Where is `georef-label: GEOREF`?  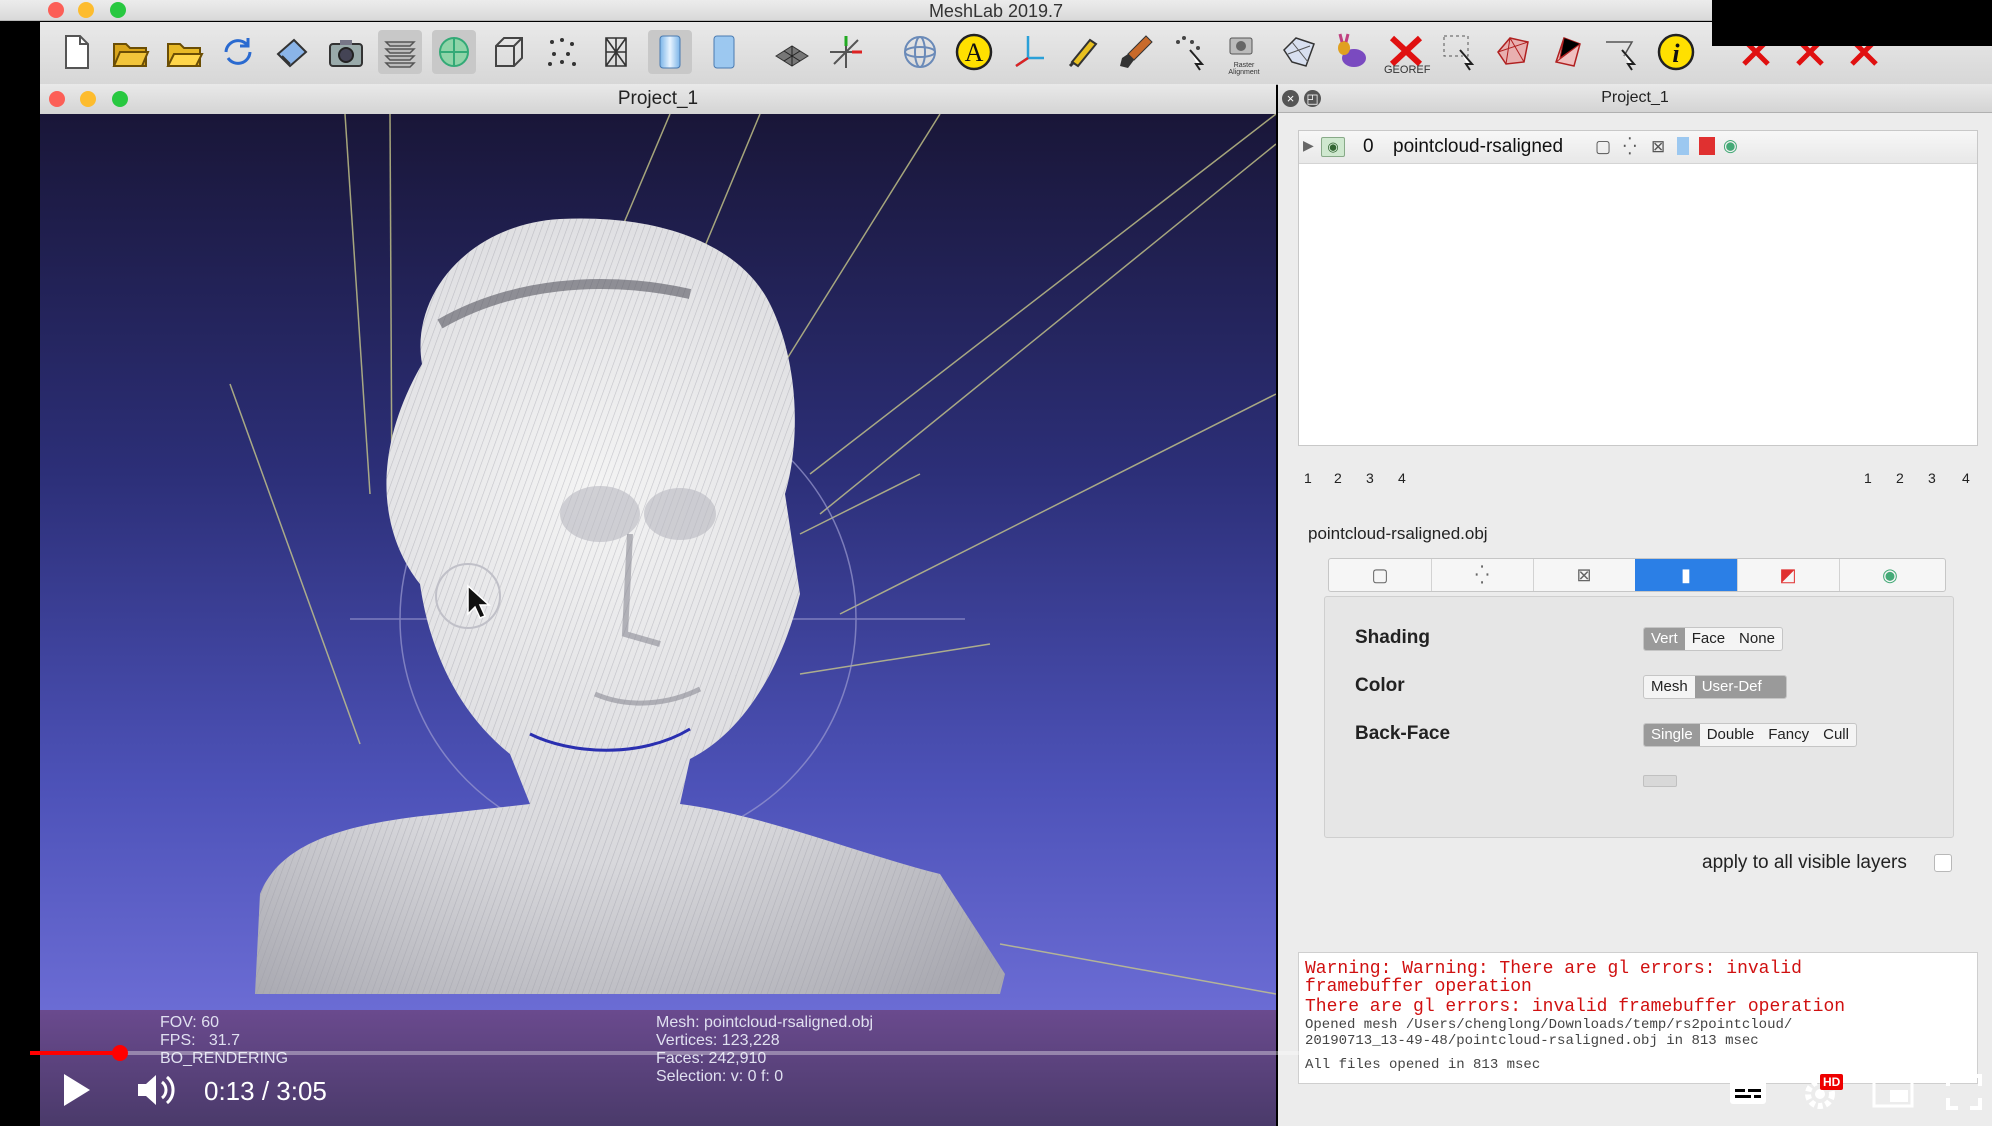
georef-label: GEOREF is located at coordinates (1407, 70).